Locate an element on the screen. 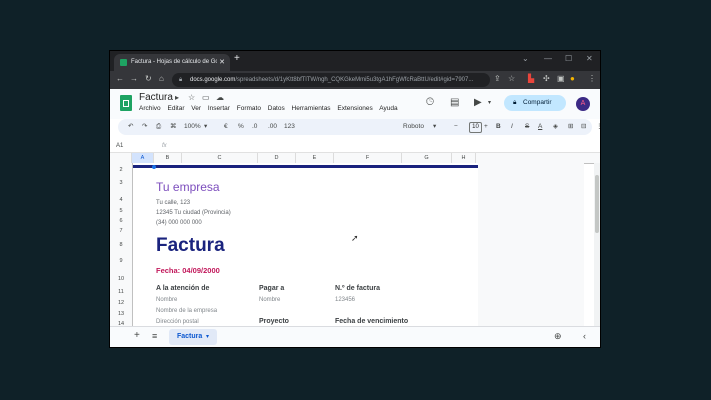 The width and height of the screenshot is (711, 400). project-label: Proyecto is located at coordinates (274, 321).